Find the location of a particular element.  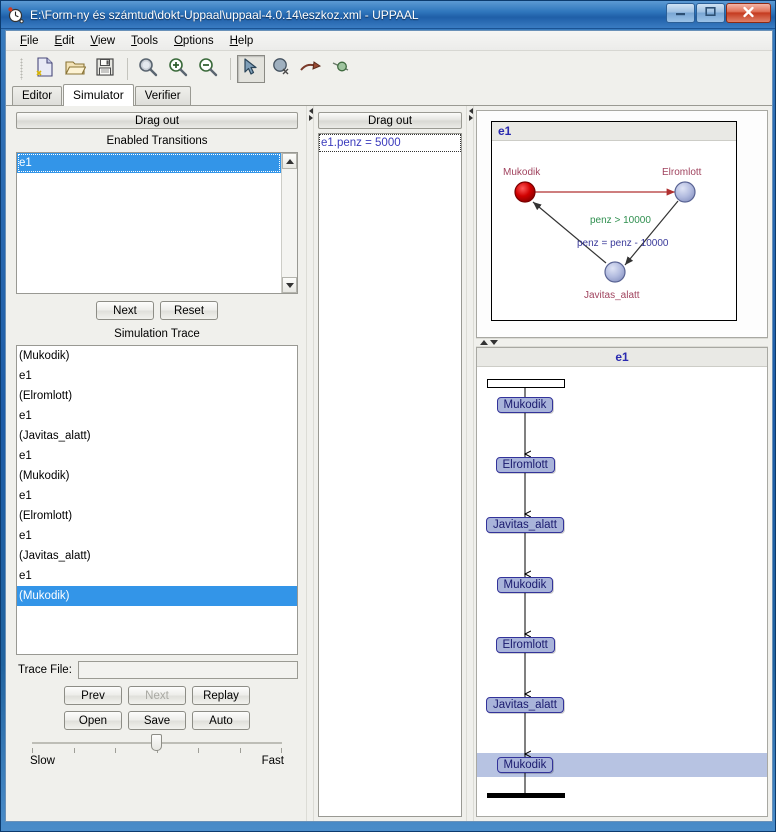

msc-end-bar is located at coordinates (526, 795).